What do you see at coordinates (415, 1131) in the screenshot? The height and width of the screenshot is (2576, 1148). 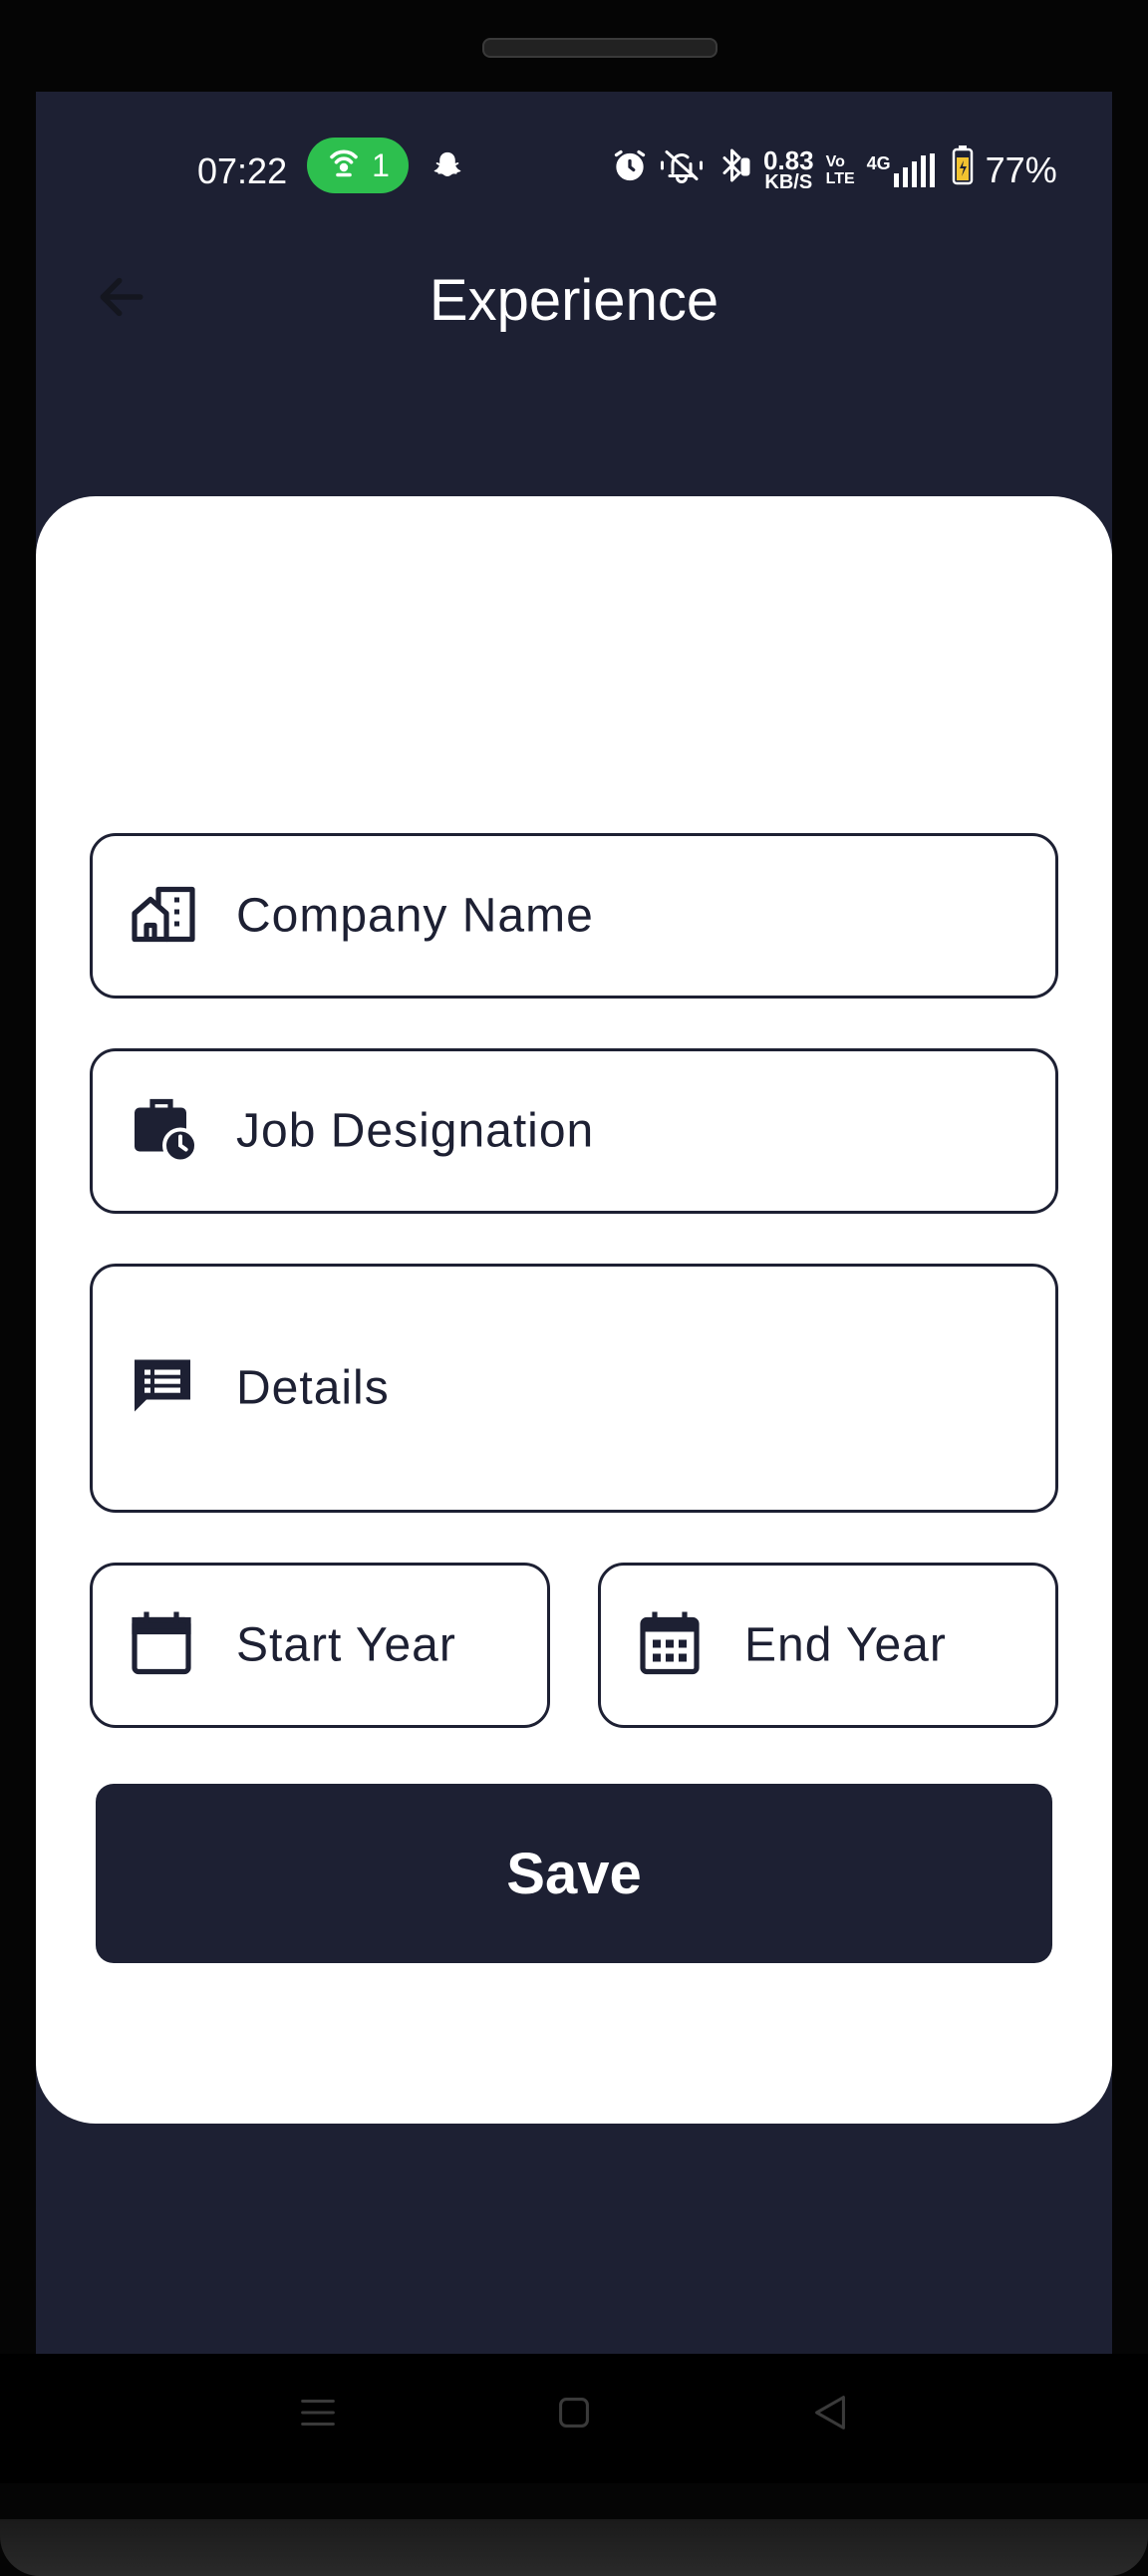 I see `job-designation-label: Job Designation` at bounding box center [415, 1131].